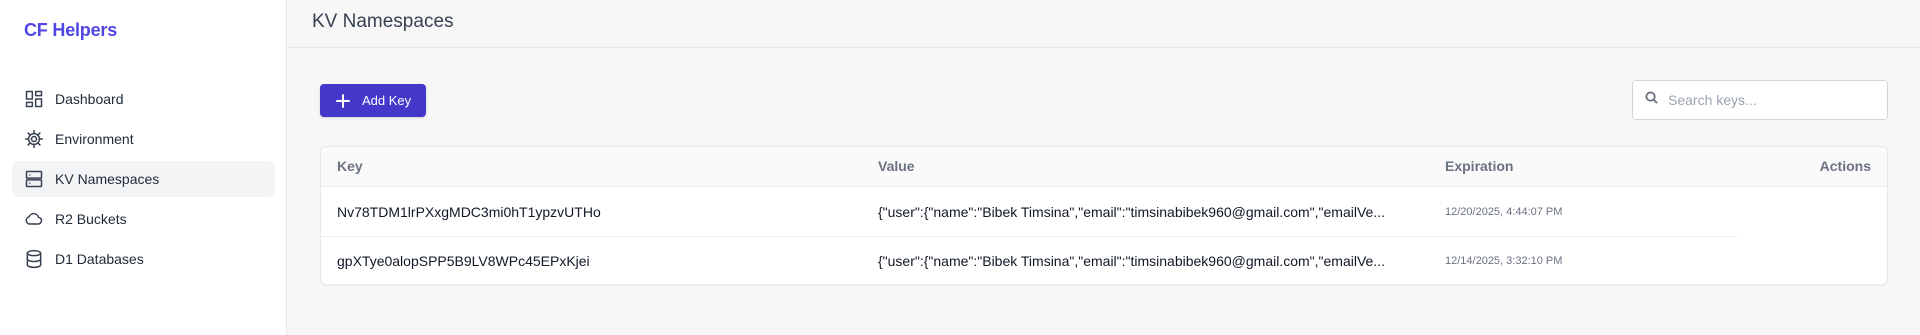 The height and width of the screenshot is (335, 1920). Describe the element at coordinates (1651, 100) in the screenshot. I see `search-icon` at that location.